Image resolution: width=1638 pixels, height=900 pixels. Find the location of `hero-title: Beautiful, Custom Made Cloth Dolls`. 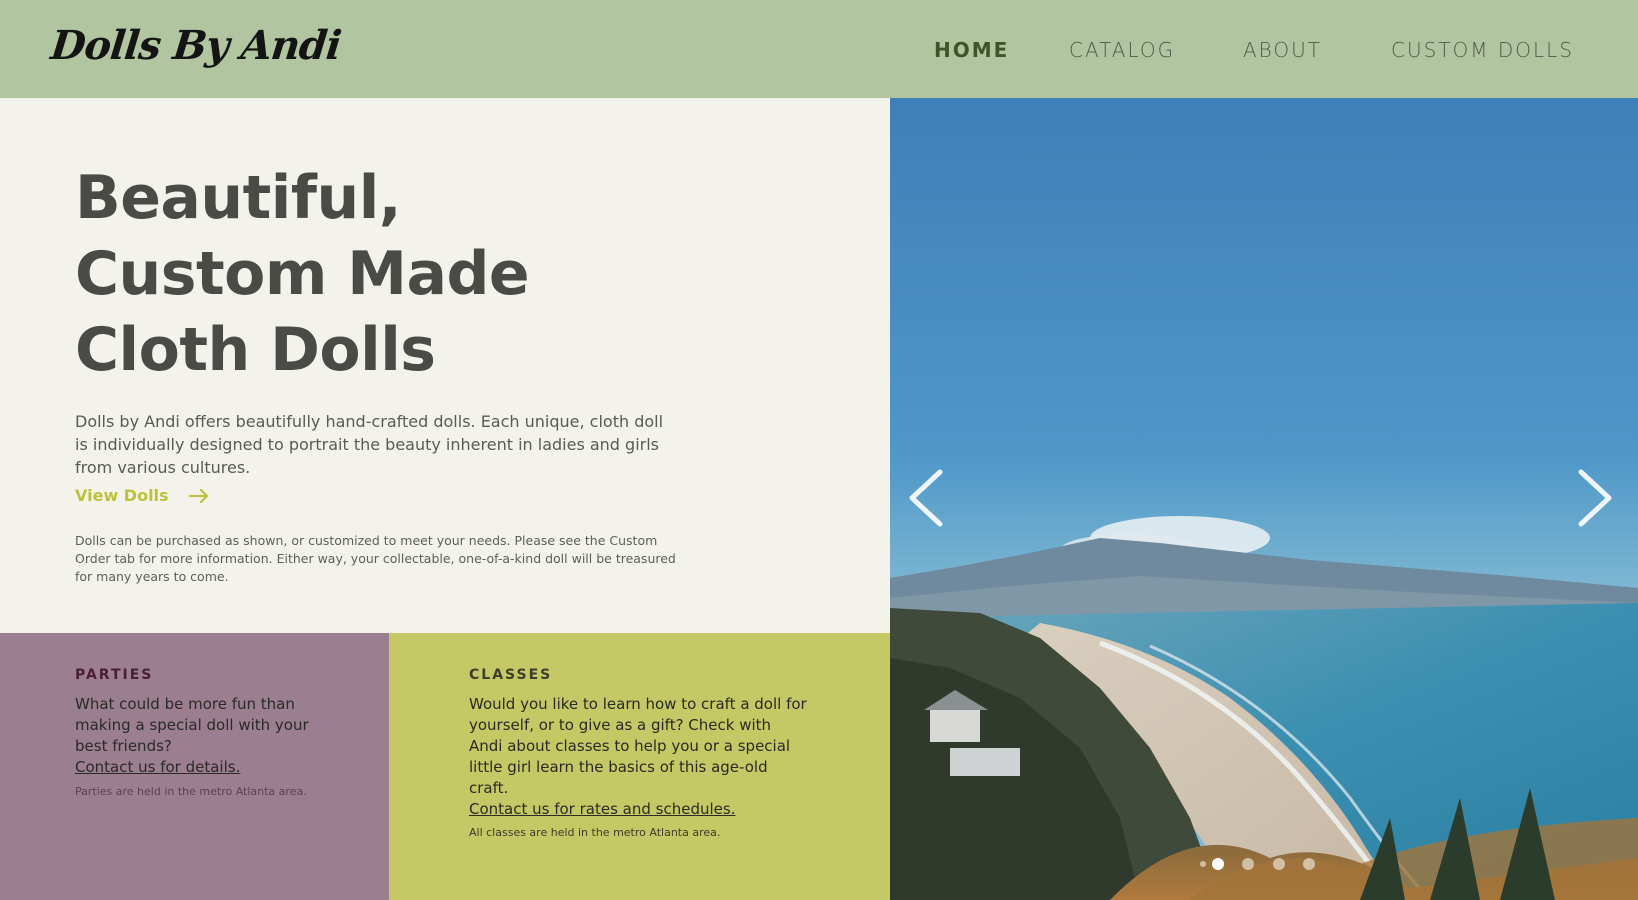

hero-title: Beautiful, Custom Made Cloth Dolls is located at coordinates (425, 274).